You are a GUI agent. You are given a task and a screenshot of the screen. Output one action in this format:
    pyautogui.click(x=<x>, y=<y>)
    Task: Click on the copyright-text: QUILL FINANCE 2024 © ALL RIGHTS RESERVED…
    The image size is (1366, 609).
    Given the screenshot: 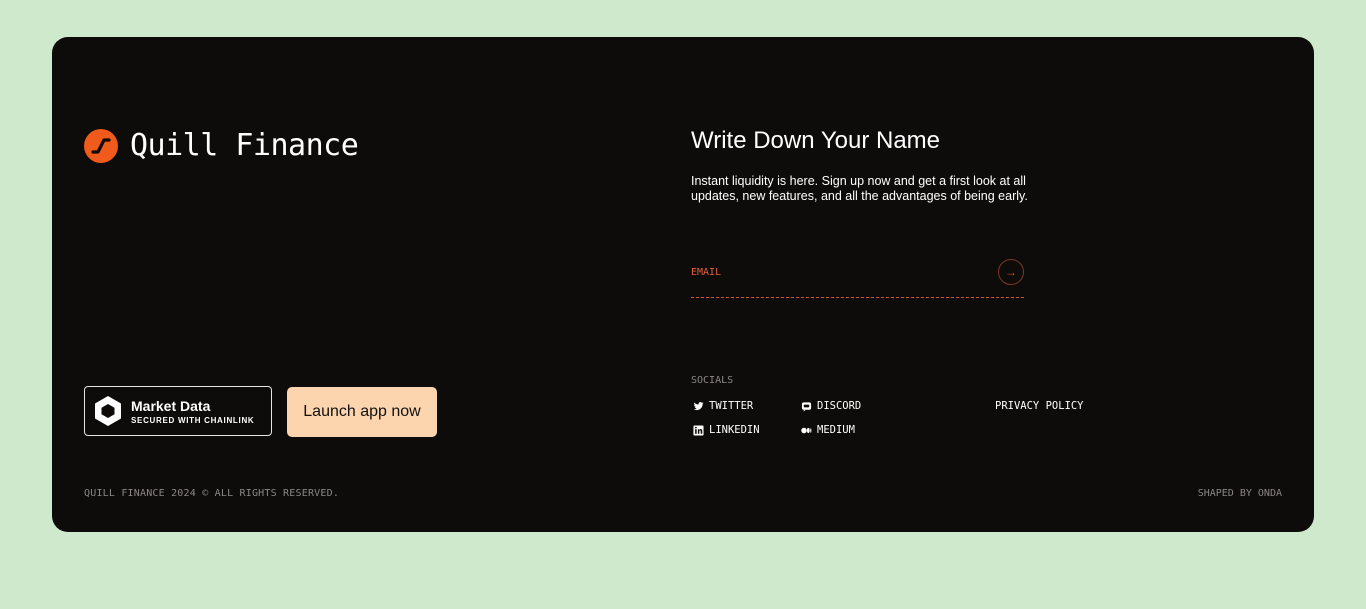 What is the action you would take?
    pyautogui.click(x=212, y=493)
    